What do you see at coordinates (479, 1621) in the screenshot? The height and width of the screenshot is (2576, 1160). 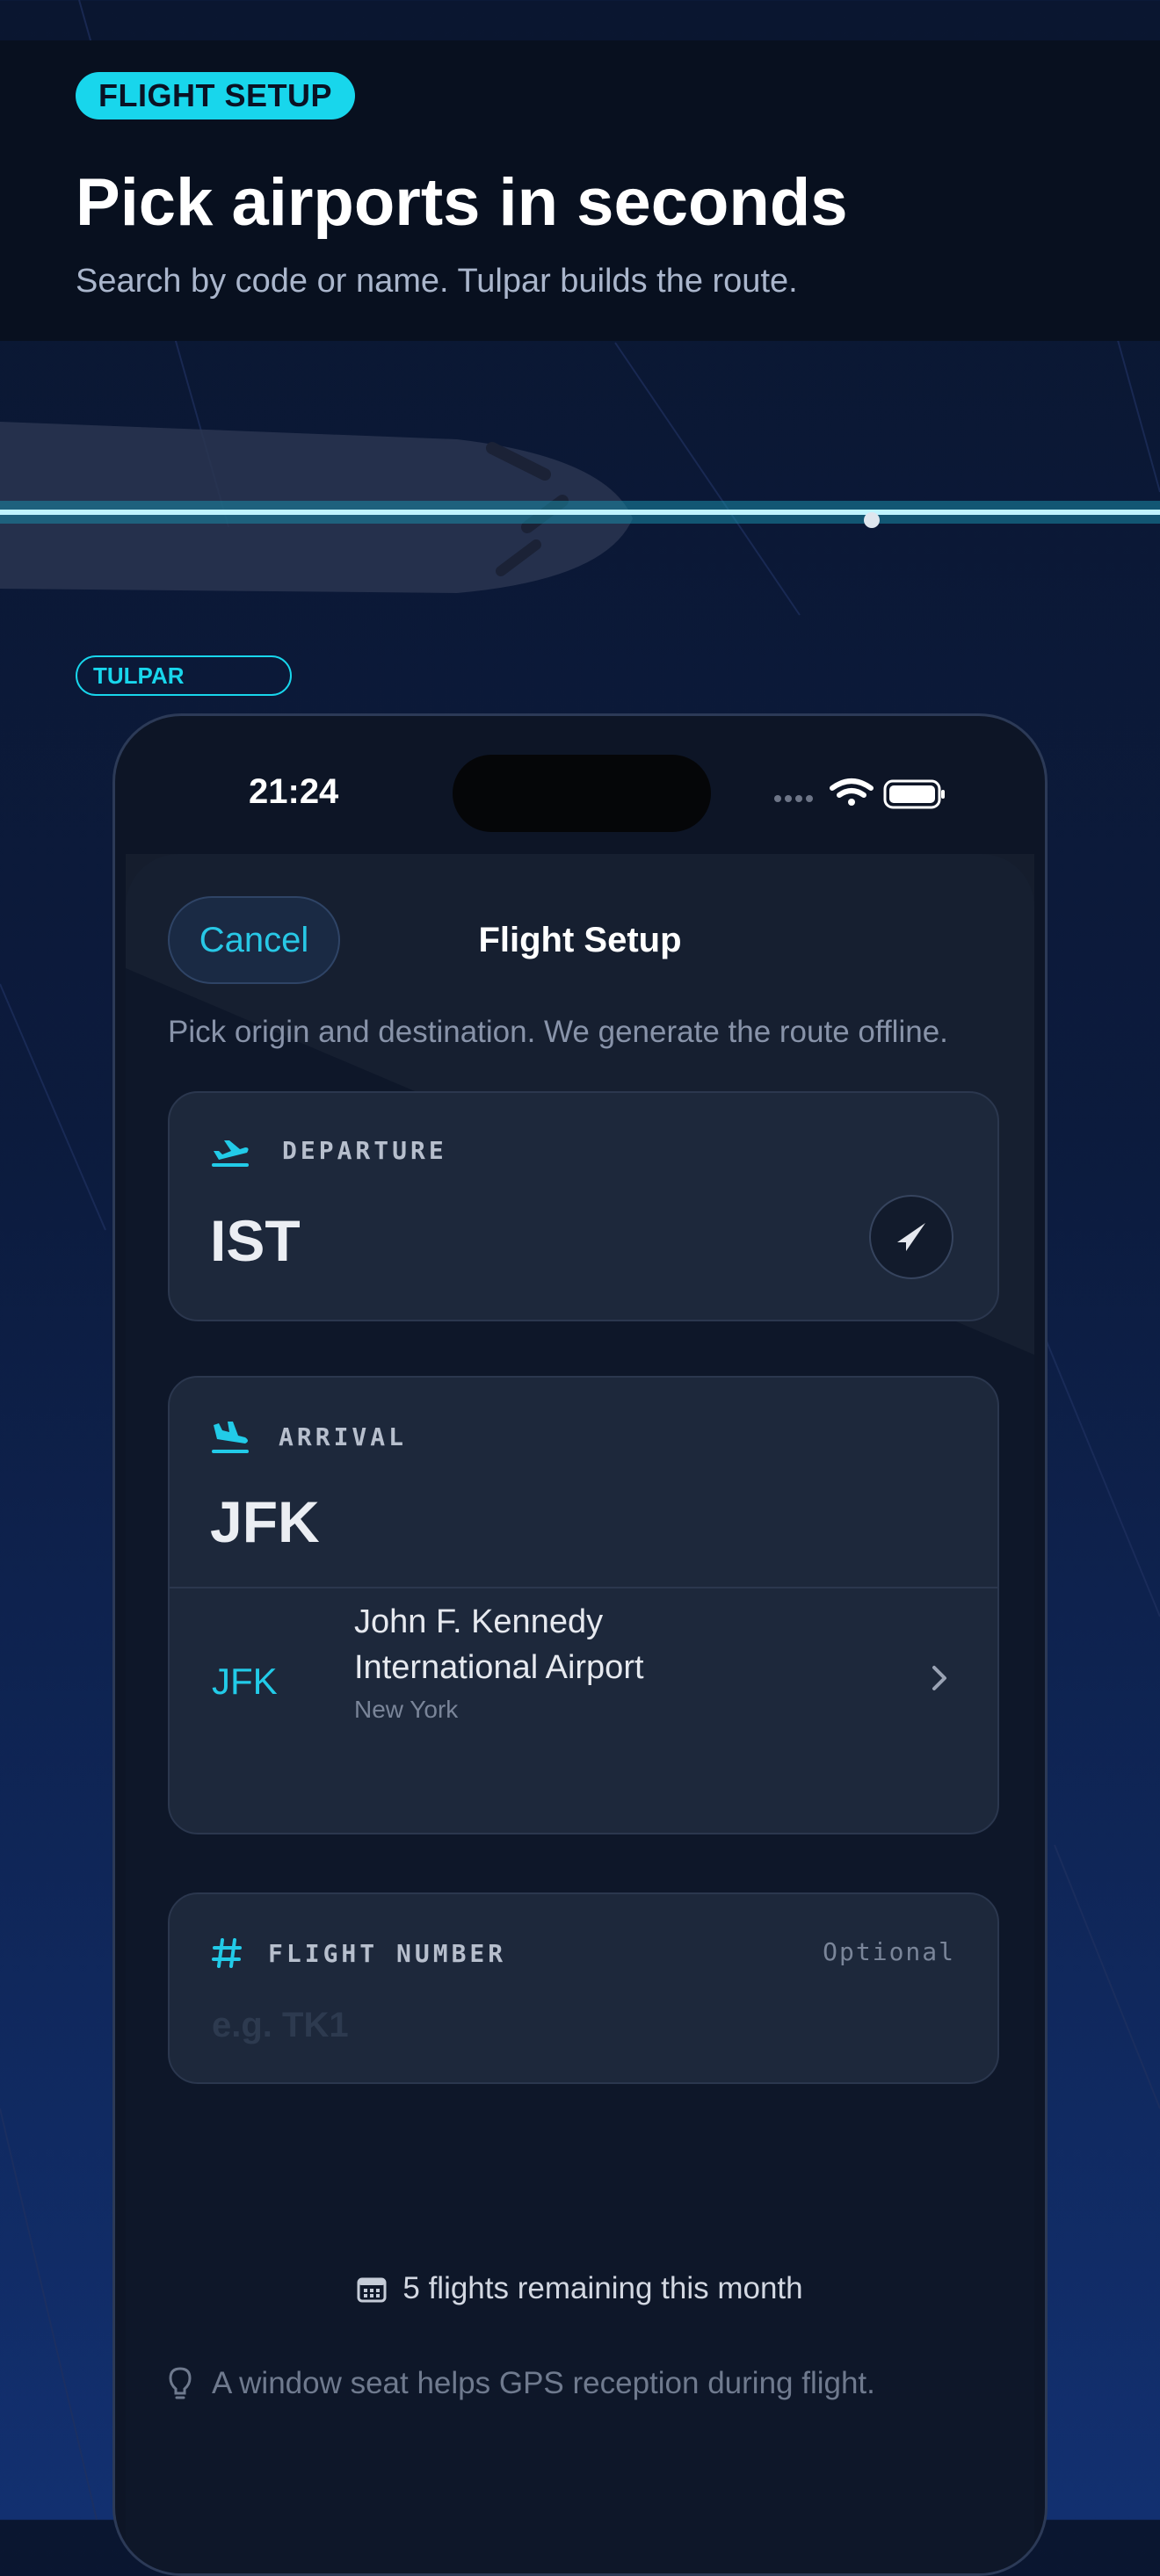 I see `airport-name-line1: John F. Kennedy` at bounding box center [479, 1621].